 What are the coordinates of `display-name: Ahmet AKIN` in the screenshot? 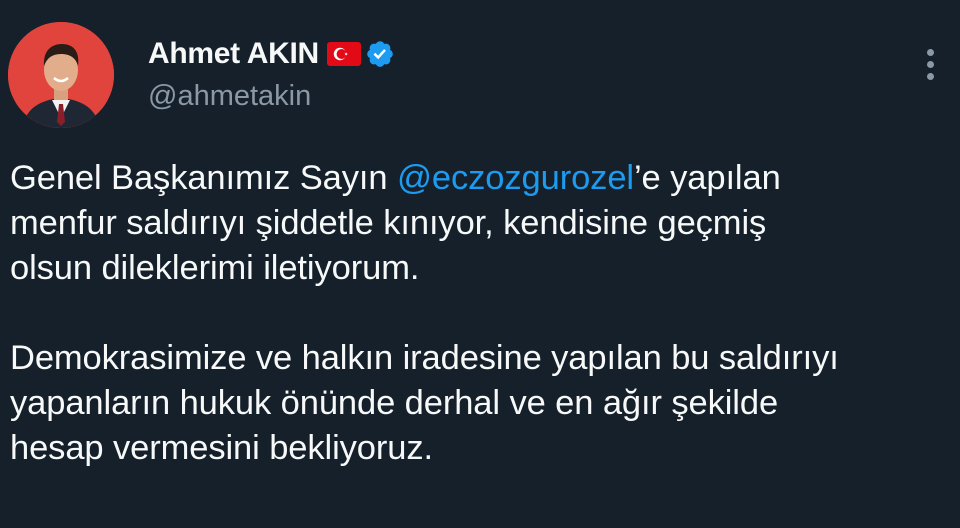 It's located at (233, 54).